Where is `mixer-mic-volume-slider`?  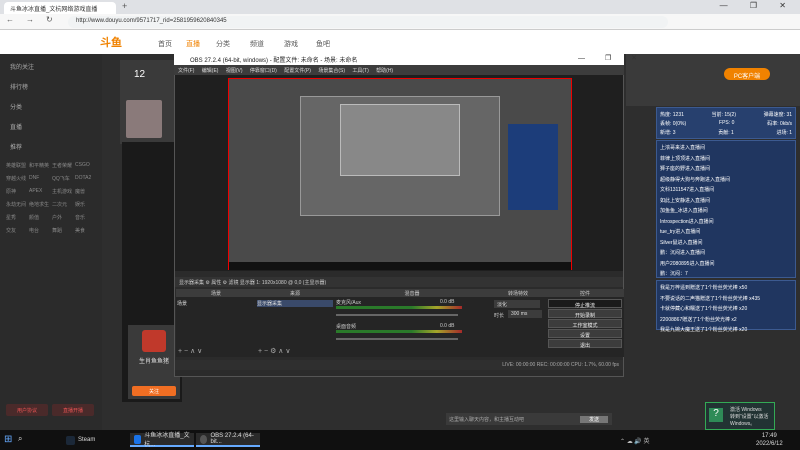
mixer-mic-volume-slider is located at coordinates (397, 315).